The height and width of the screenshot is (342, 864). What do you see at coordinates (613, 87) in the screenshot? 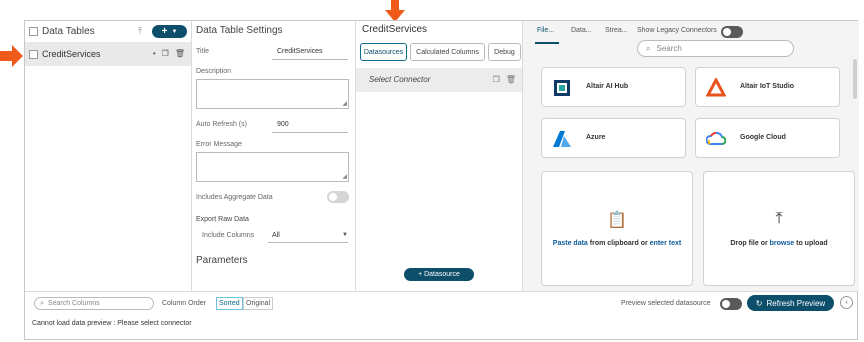
I see `connector-card-altair-ai-hub: Altair AI Hub` at bounding box center [613, 87].